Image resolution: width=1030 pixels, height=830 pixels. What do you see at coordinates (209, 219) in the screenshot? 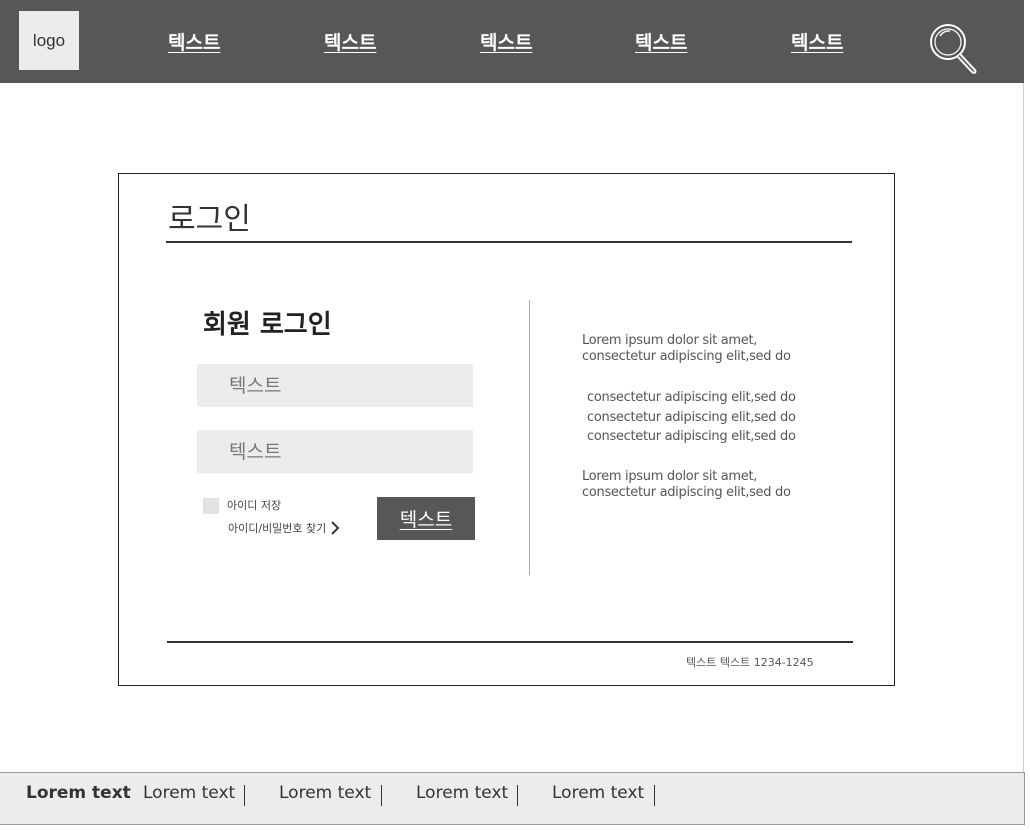
I see `page-title: 로그인` at bounding box center [209, 219].